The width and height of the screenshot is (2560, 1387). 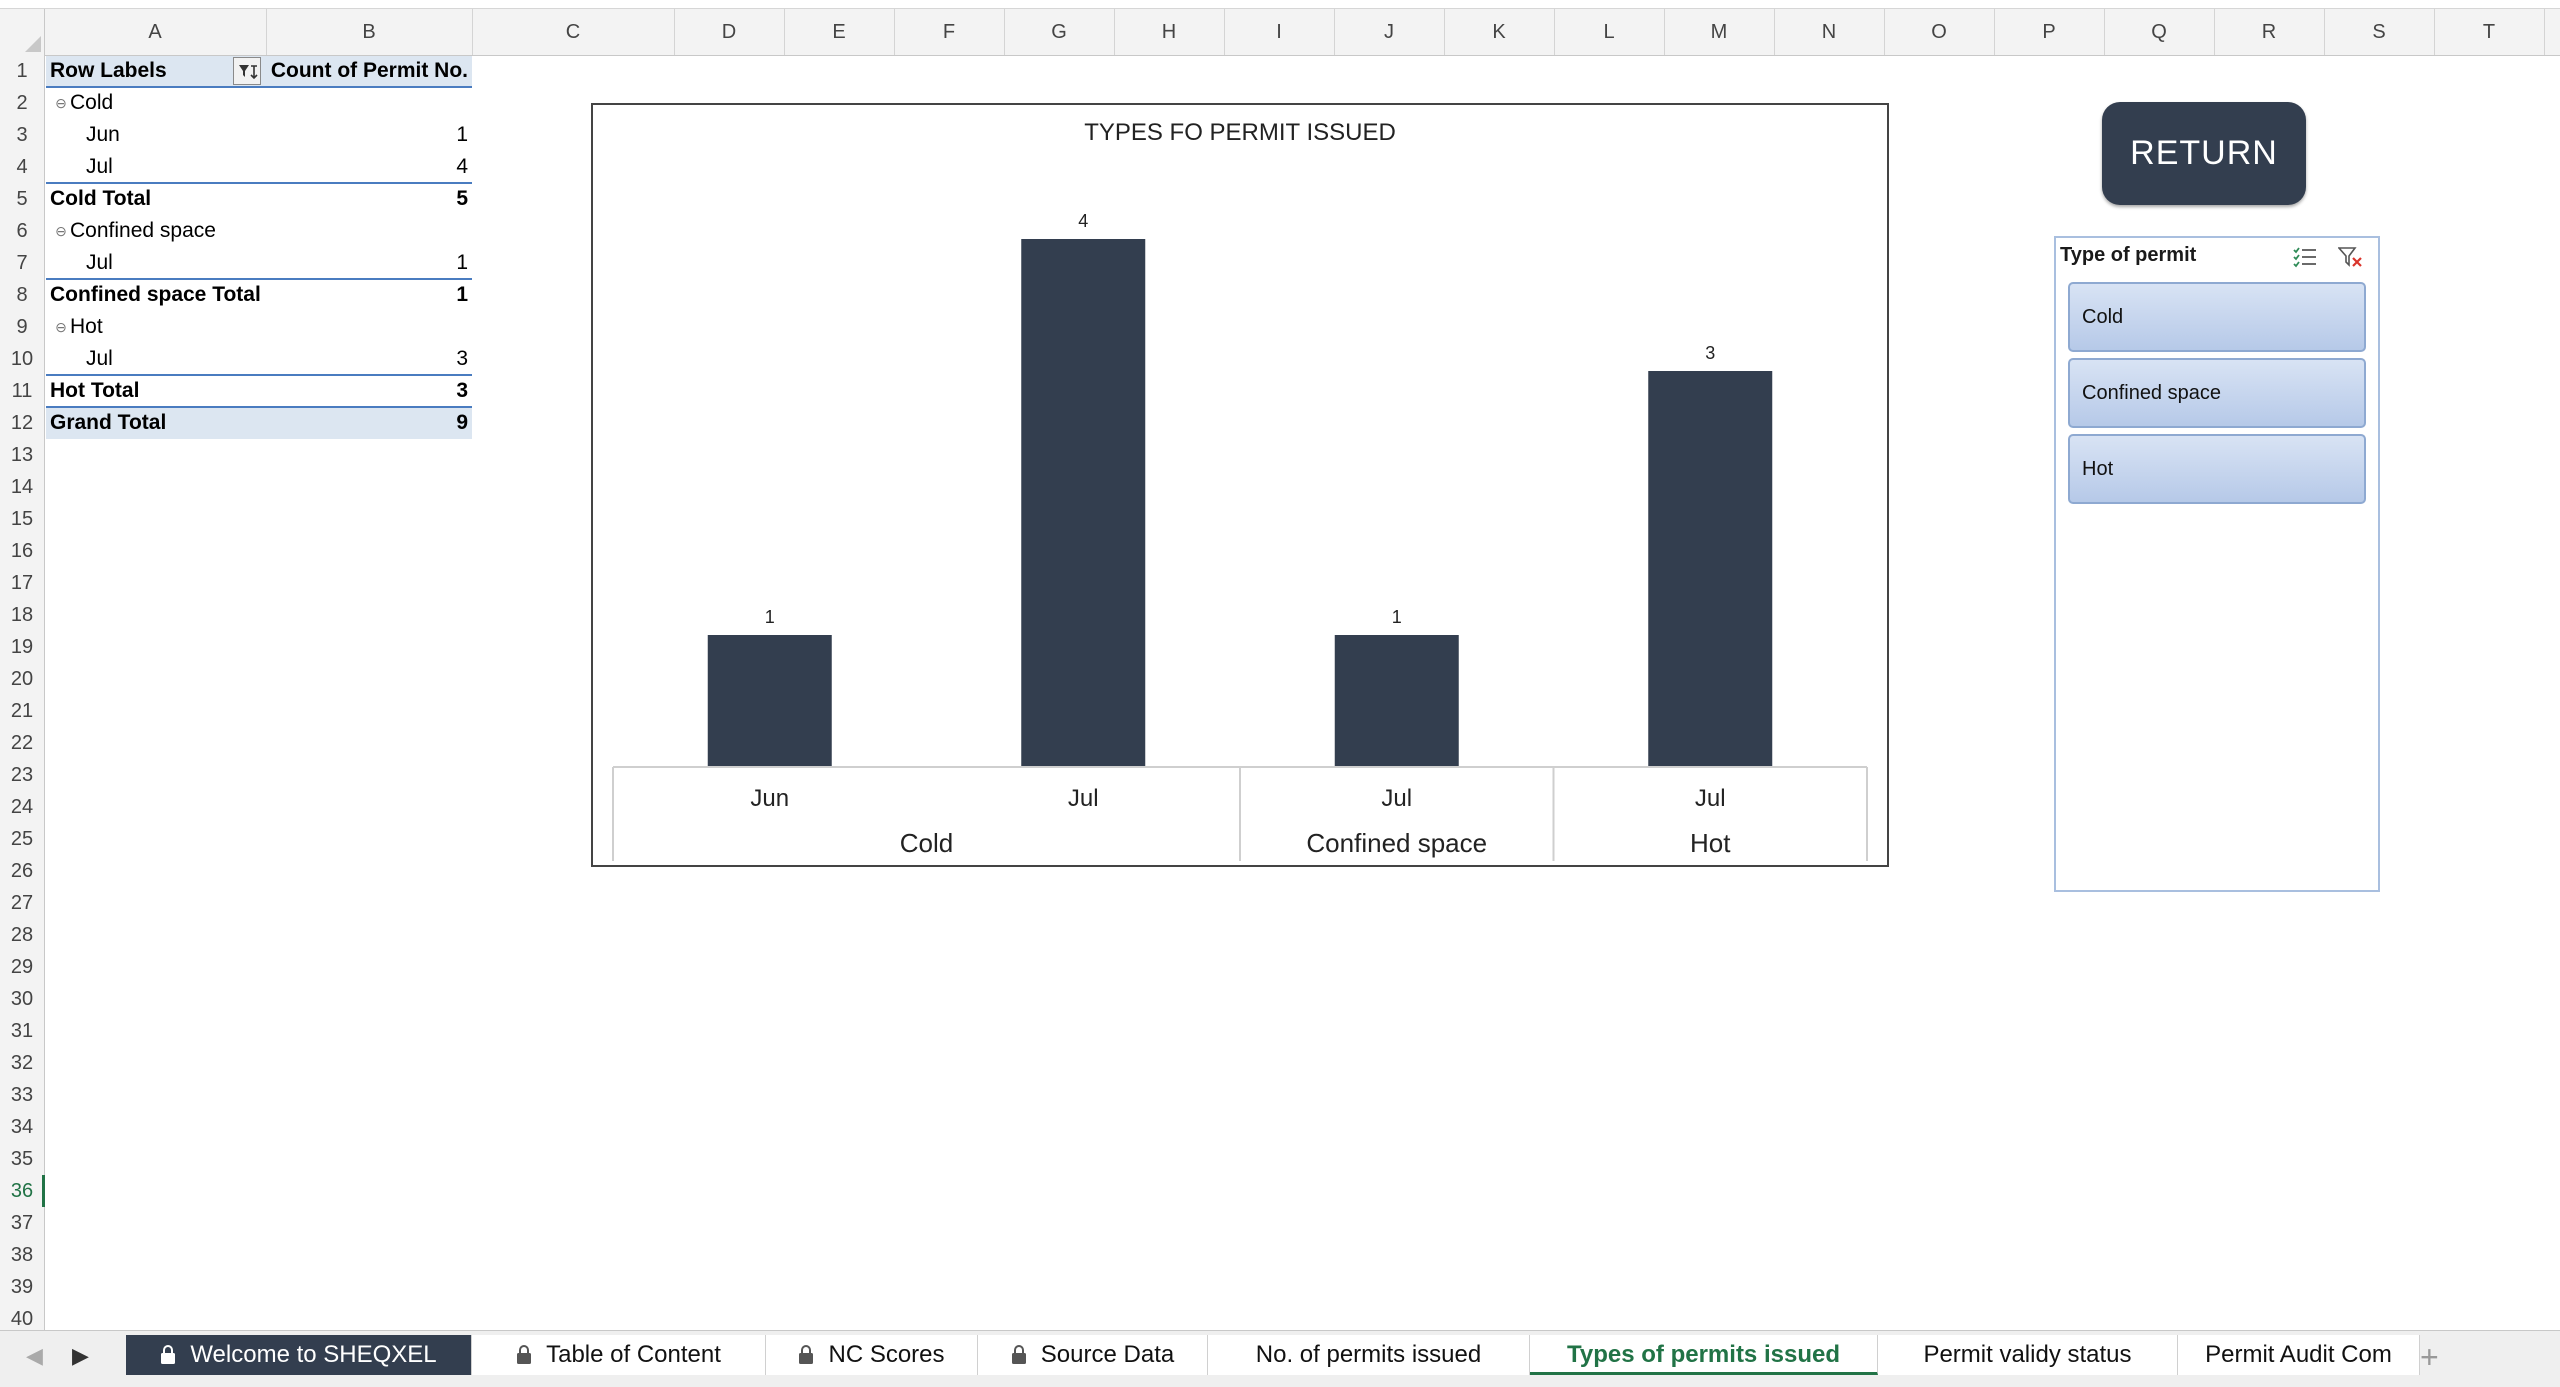 I want to click on row-header-19: 19, so click(x=22, y=647).